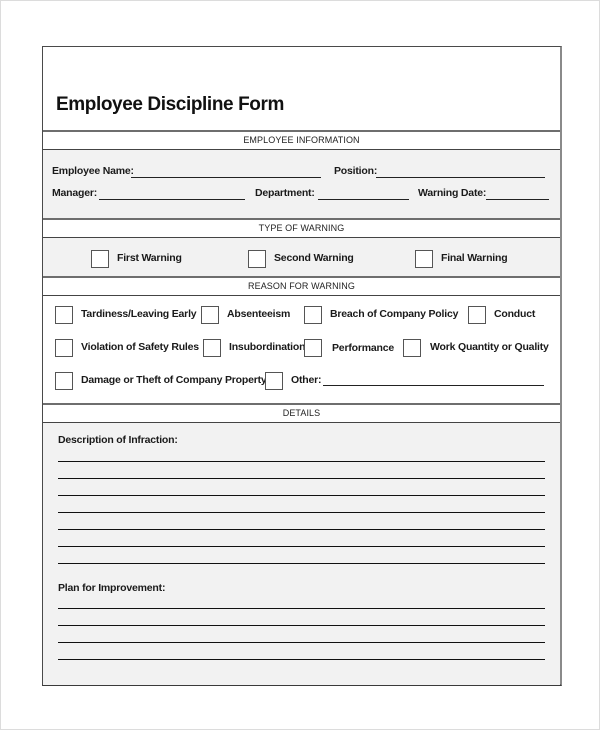 This screenshot has width=600, height=730. Describe the element at coordinates (75, 193) in the screenshot. I see `manager-label: Manager:` at that location.